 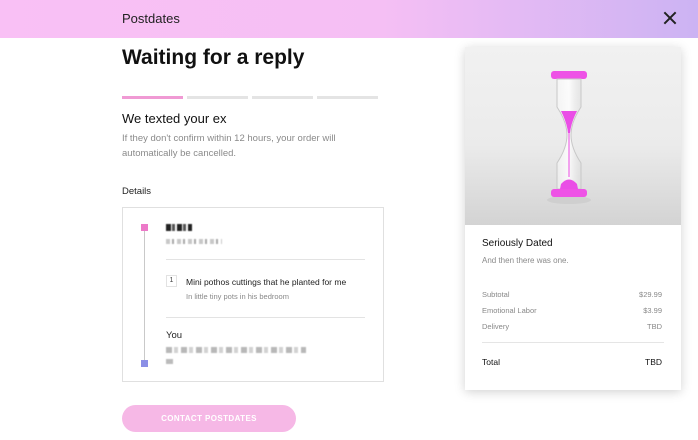 I want to click on redacted-your-address, so click(x=236, y=350).